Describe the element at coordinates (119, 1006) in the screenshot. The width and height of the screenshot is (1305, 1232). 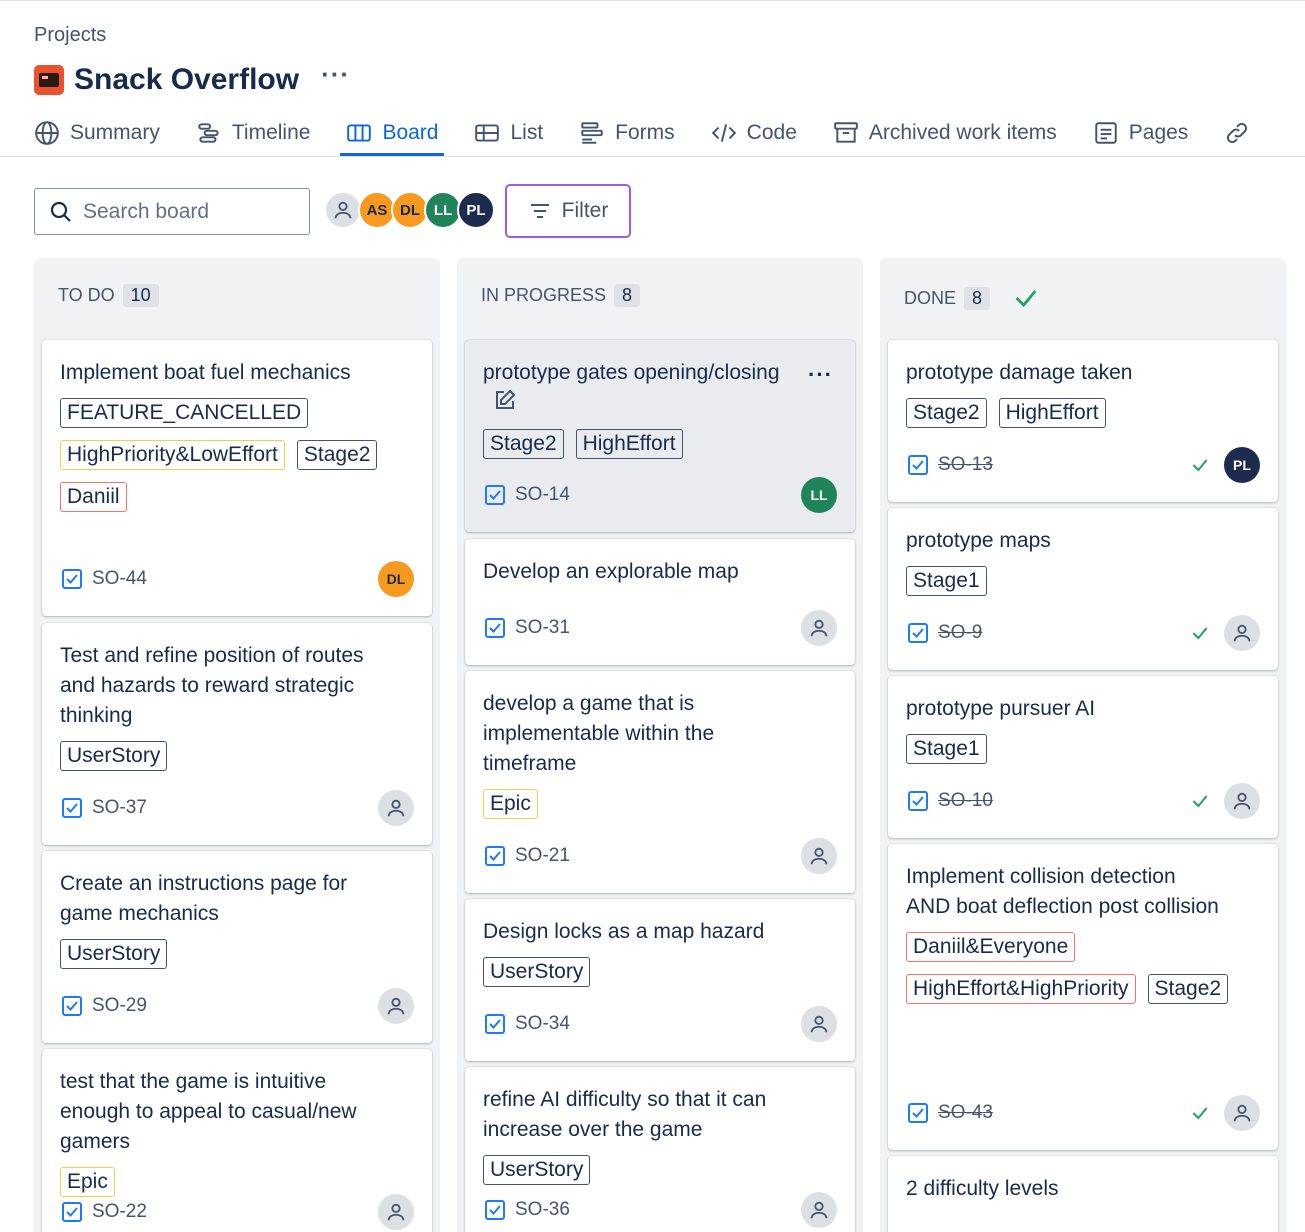
I see `issue-key: SO-29` at that location.